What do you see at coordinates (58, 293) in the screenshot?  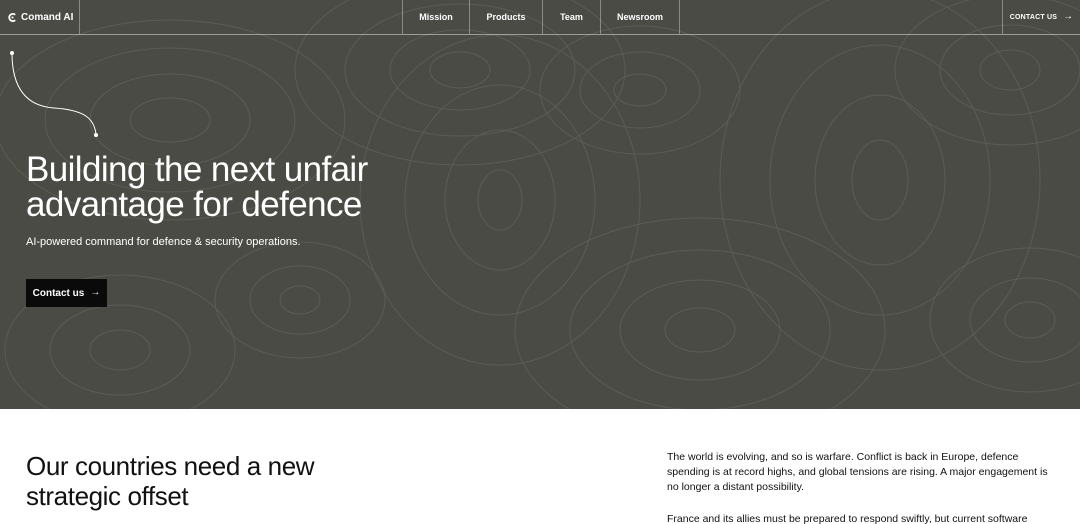 I see `hero-contact-label: Contact us` at bounding box center [58, 293].